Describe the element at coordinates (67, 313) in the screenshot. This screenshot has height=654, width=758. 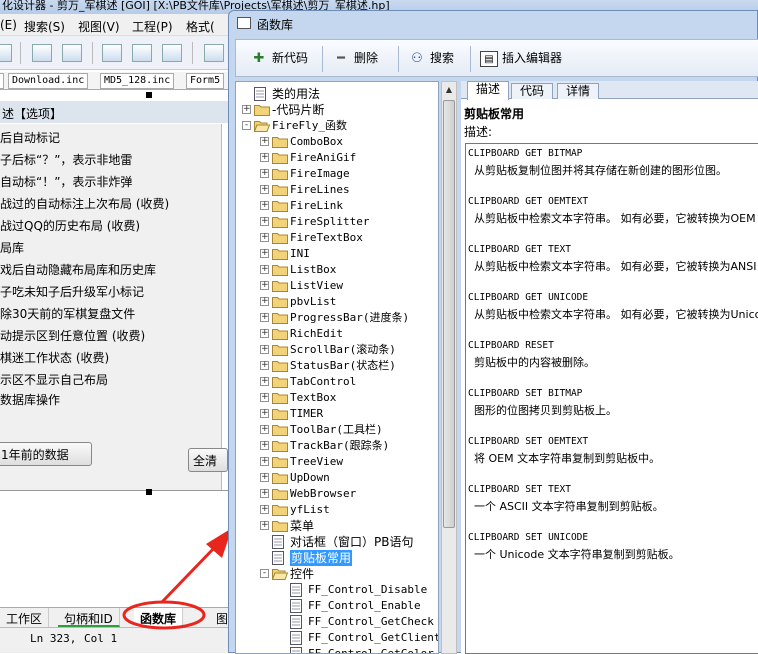
I see `option-item: 除30天前的军棋复盘文件` at that location.